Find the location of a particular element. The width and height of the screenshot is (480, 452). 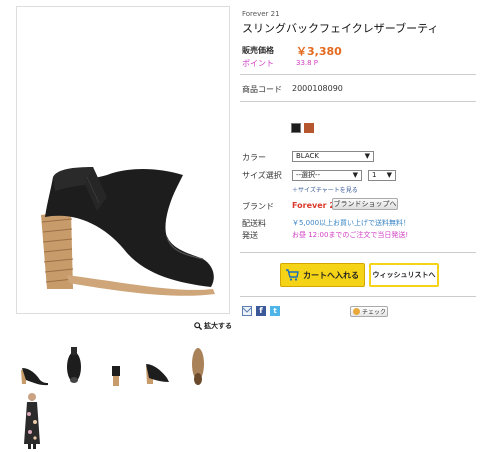

free-shipping-text: ￥5,000以上お買い上げで送料無料！ is located at coordinates (351, 223).